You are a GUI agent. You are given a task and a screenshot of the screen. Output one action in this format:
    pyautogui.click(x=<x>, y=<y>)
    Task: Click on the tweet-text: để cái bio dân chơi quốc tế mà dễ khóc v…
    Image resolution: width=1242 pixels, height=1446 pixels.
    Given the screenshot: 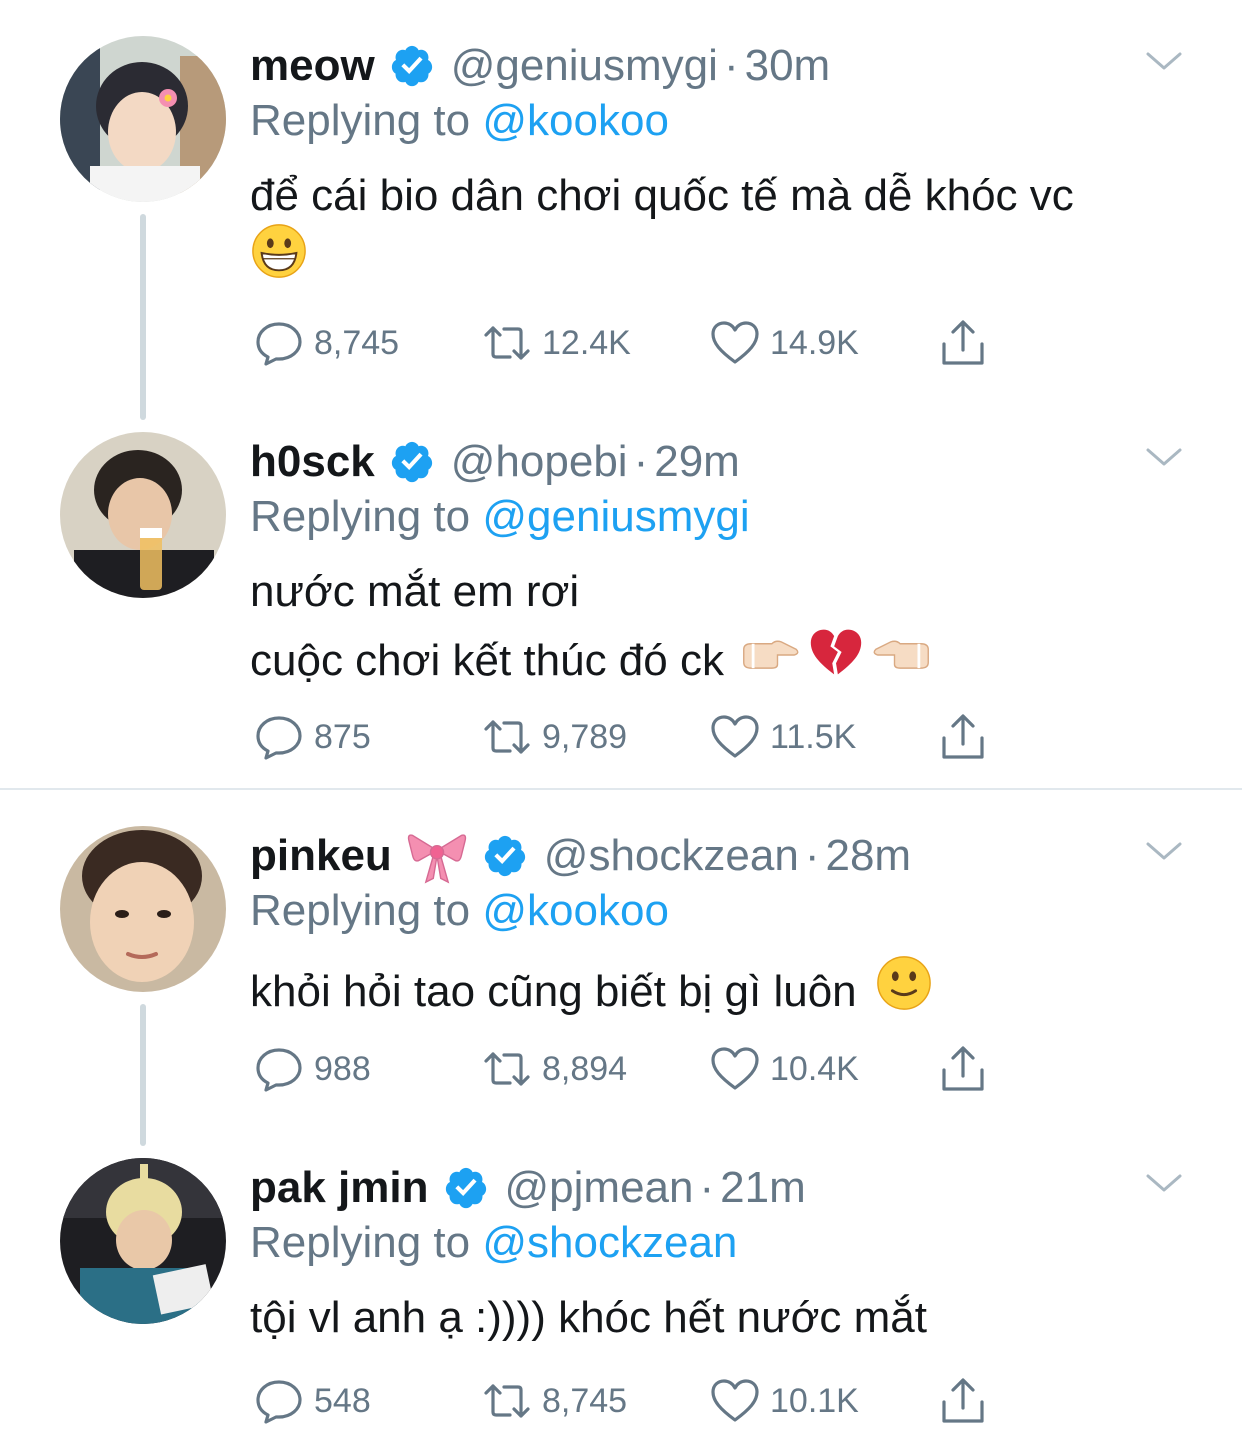 What is the action you would take?
    pyautogui.click(x=720, y=228)
    